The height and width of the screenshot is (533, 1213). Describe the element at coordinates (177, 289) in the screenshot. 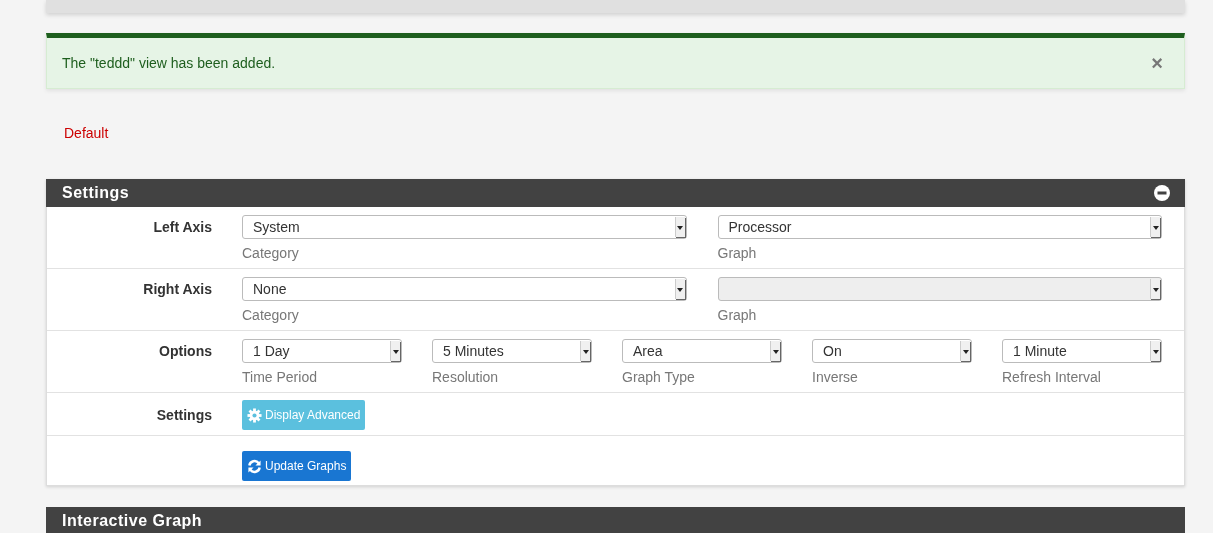

I see `field-label: Right Axis` at that location.